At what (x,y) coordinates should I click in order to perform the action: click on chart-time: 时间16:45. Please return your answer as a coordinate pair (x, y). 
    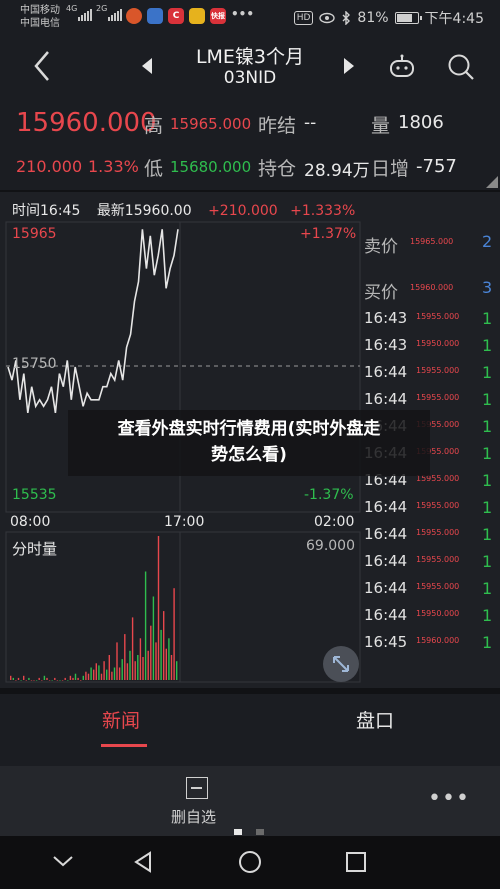
    Looking at the image, I should click on (46, 211).